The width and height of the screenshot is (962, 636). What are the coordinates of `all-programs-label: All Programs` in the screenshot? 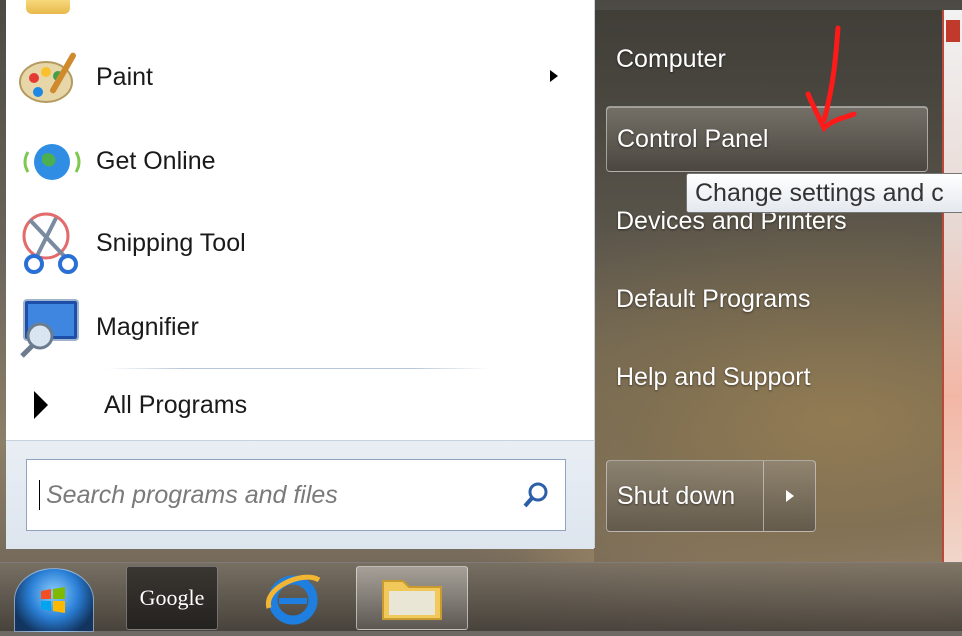 It's located at (176, 404).